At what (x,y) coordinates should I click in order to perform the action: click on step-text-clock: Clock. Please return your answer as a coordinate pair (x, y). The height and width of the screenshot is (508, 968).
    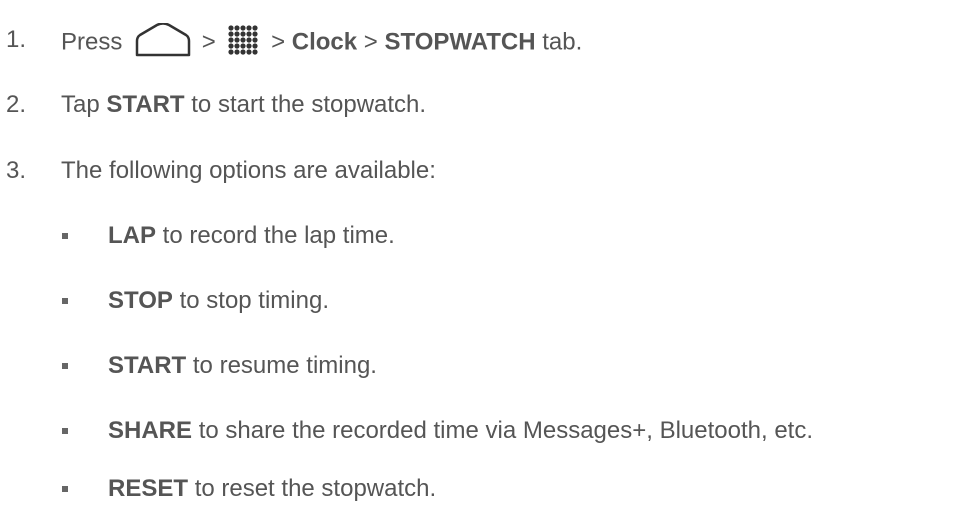
    Looking at the image, I should click on (324, 42).